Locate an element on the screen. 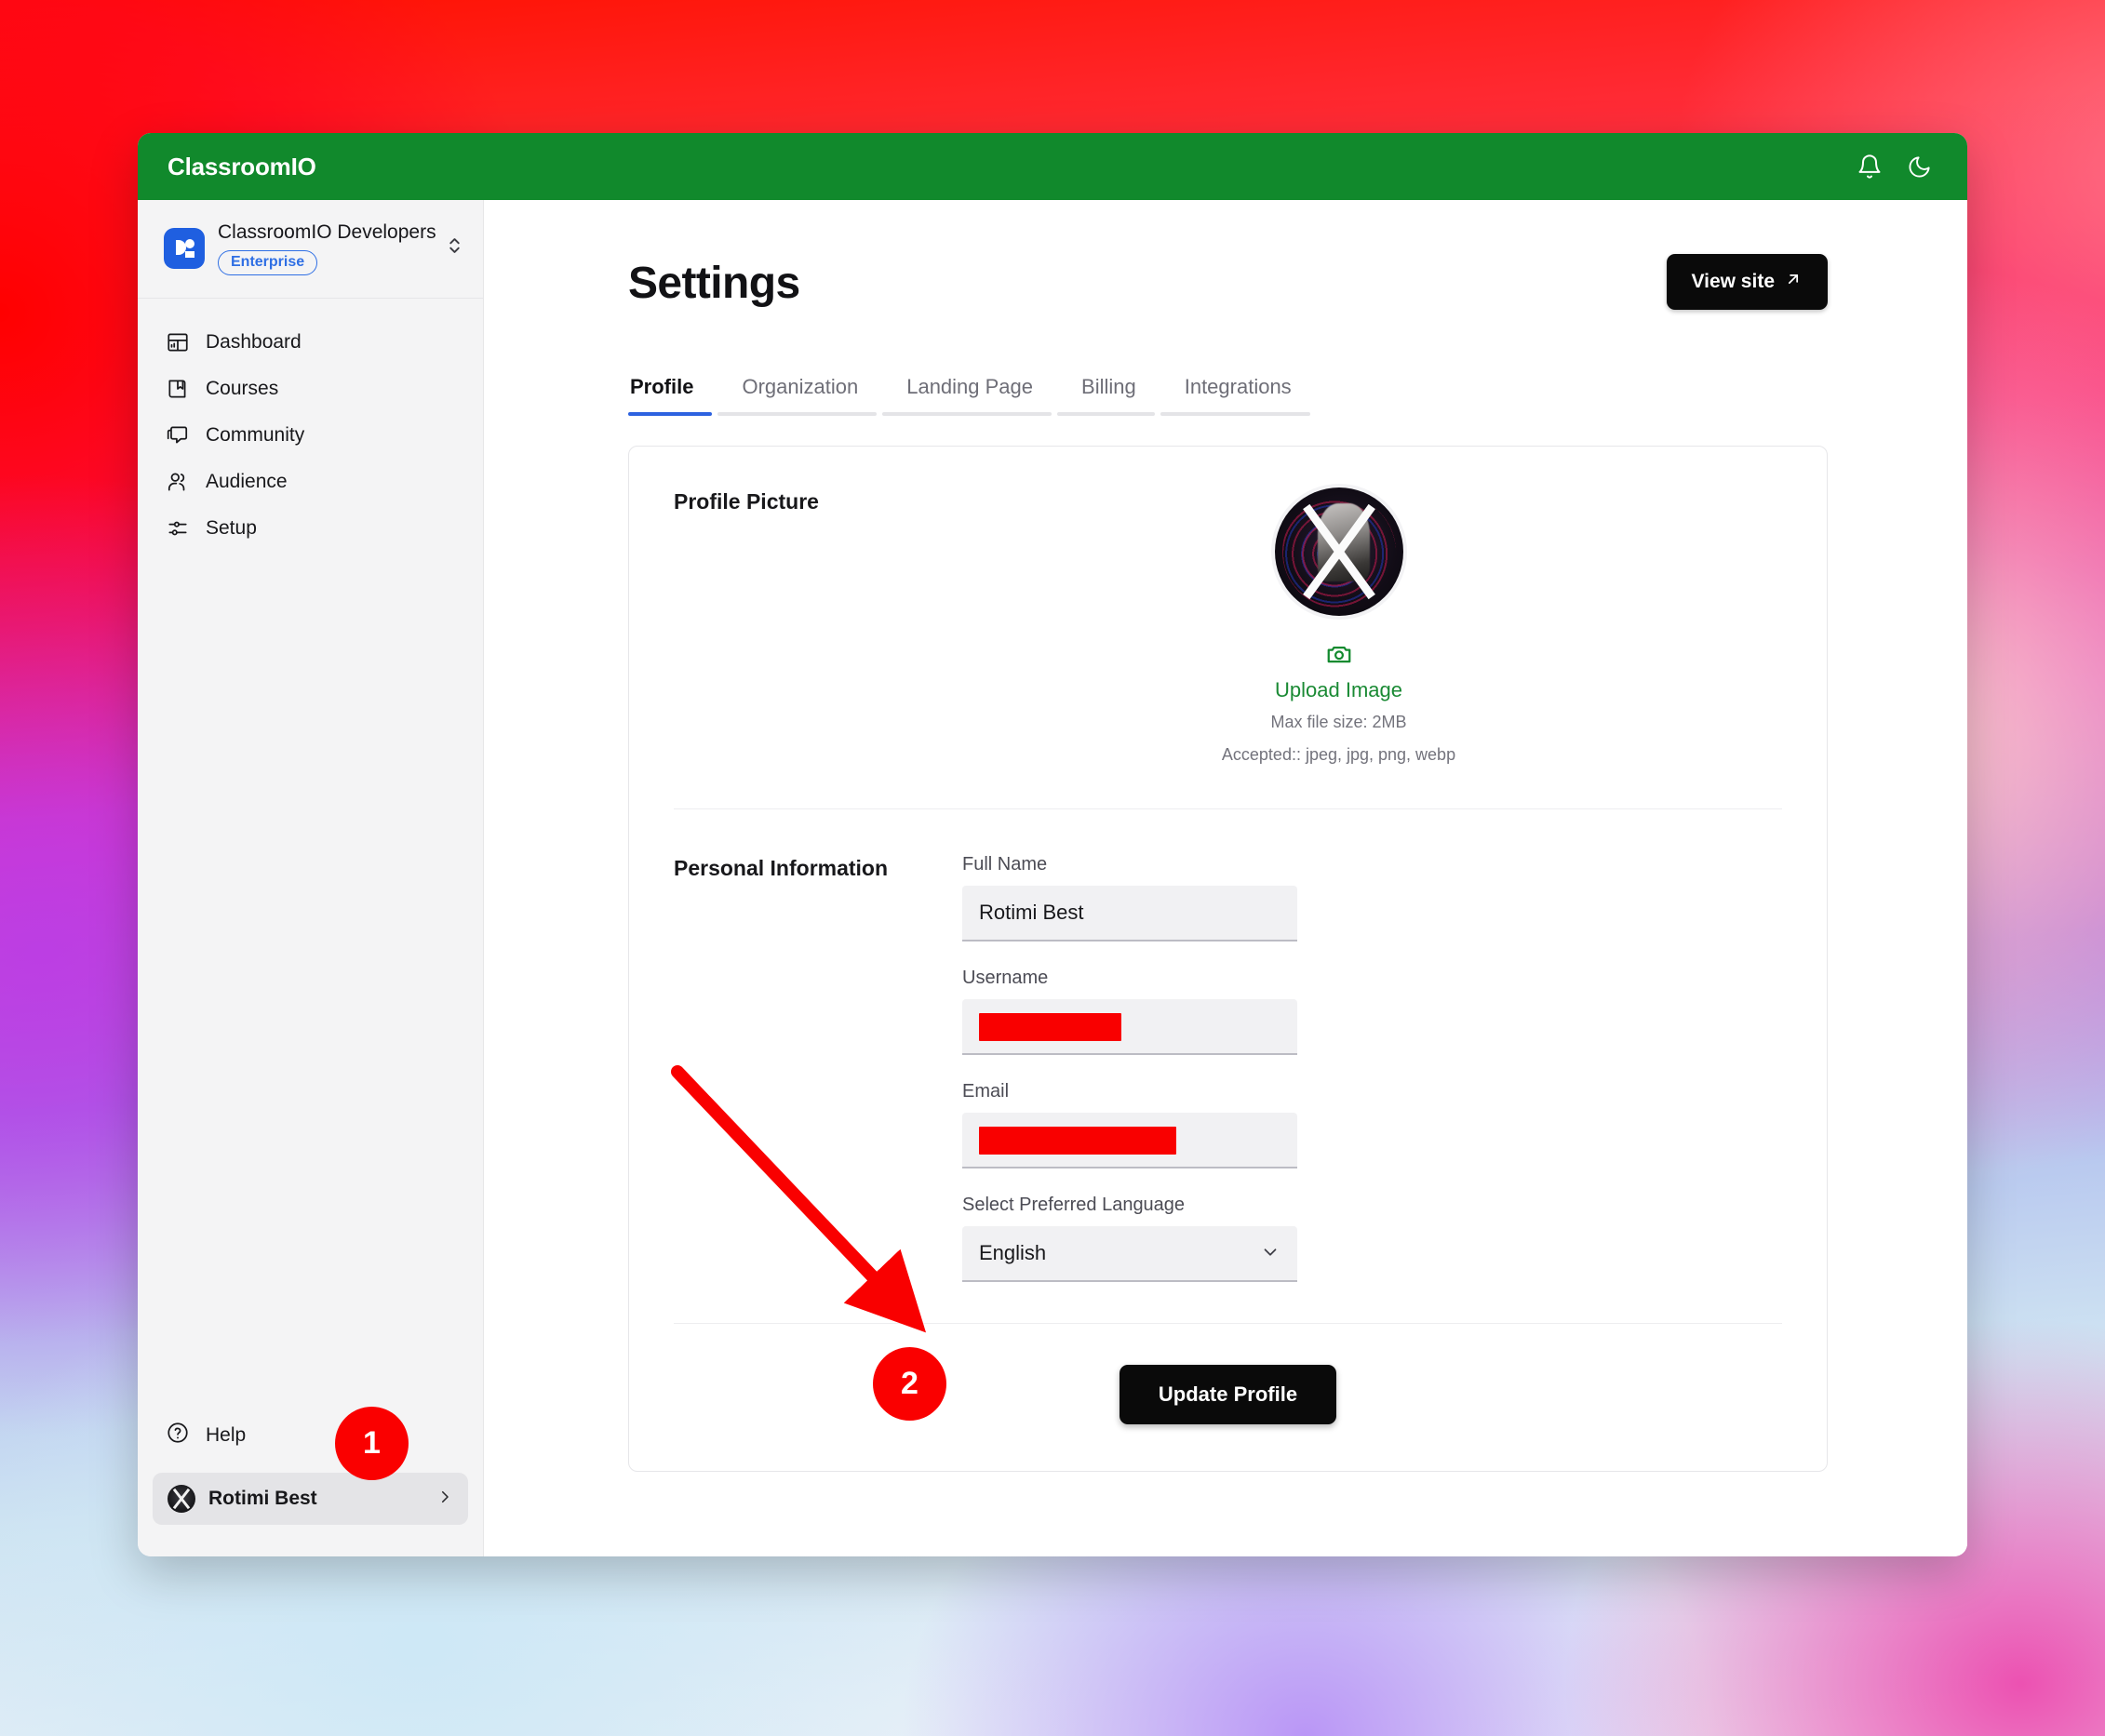 Image resolution: width=2105 pixels, height=1736 pixels. email-input-wrap is located at coordinates (1129, 1141).